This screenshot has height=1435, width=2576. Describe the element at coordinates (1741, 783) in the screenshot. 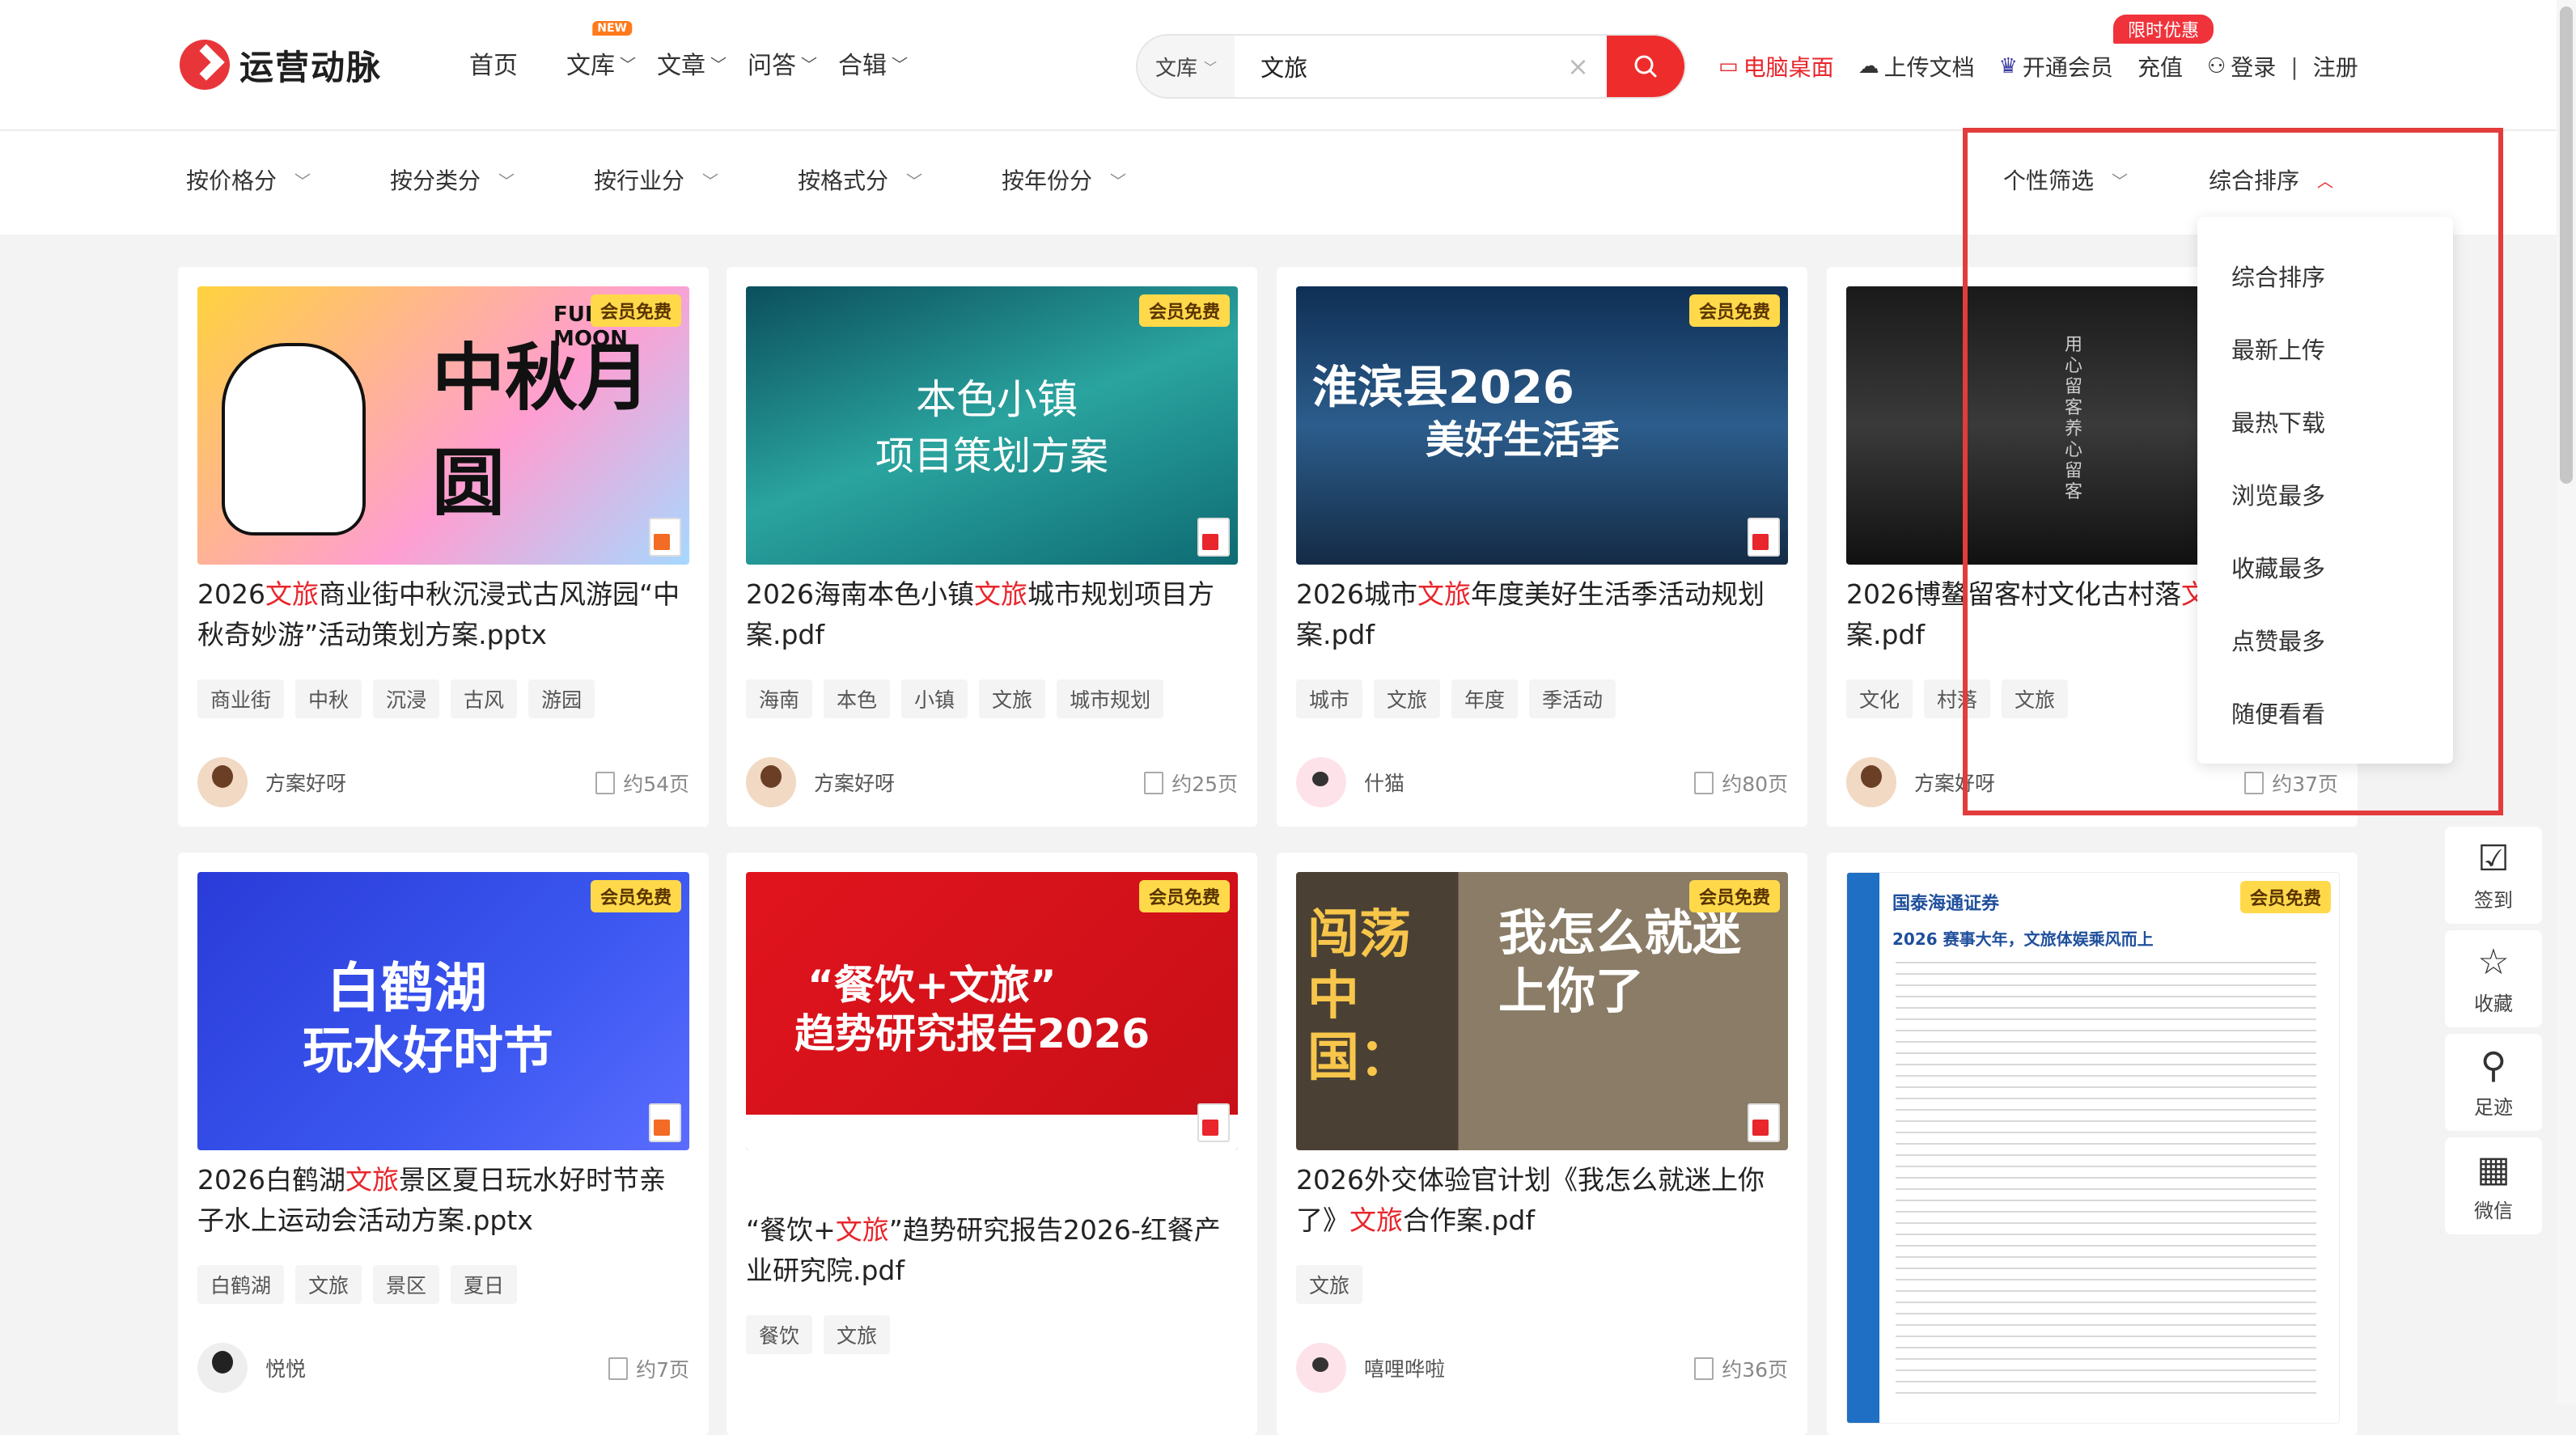

I see `page-count: 约80页` at that location.